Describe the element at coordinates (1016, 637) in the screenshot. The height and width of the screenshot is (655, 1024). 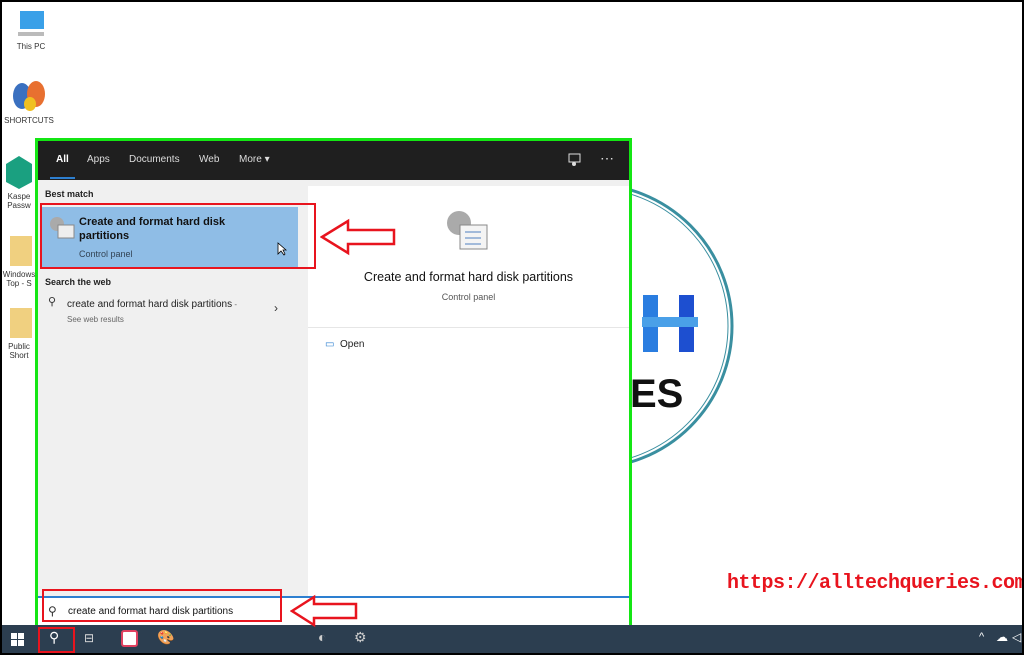
I see `volume-icon: ◁` at that location.